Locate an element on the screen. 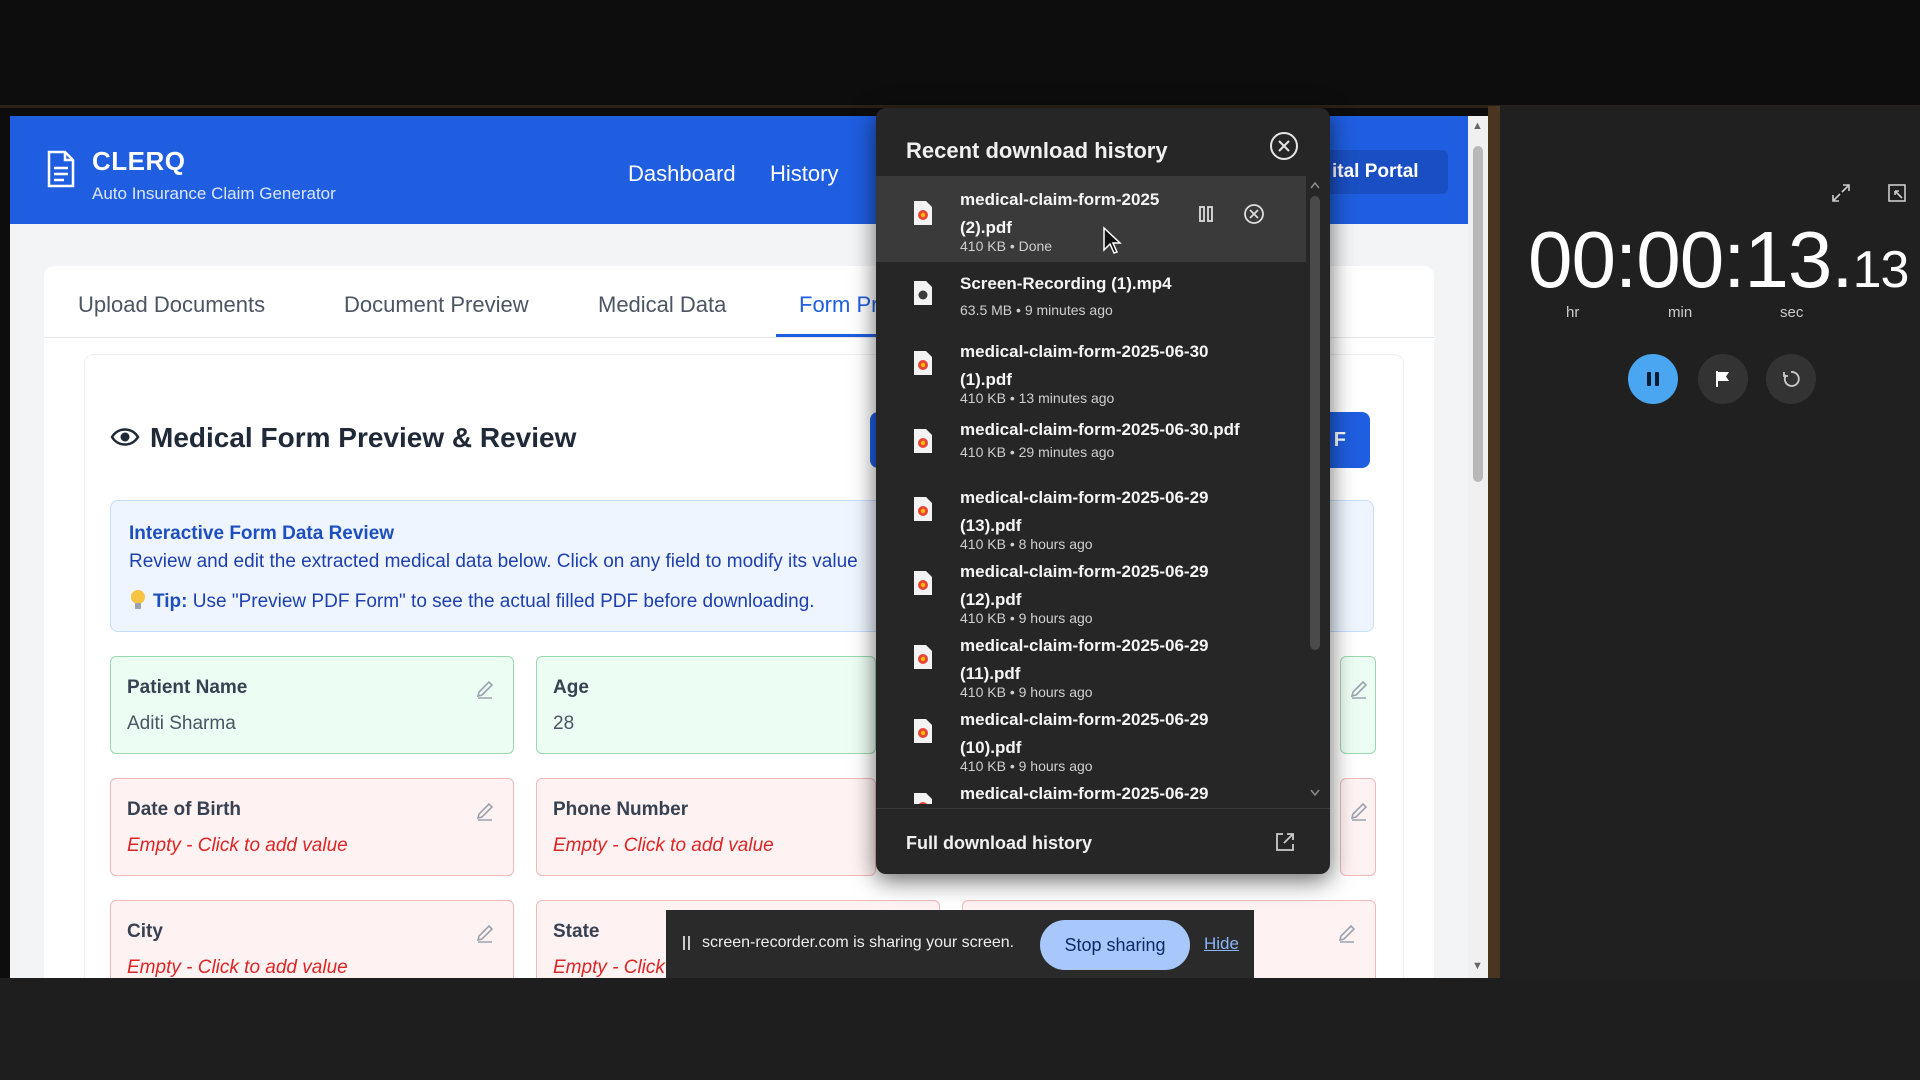  eye-icon is located at coordinates (125, 437).